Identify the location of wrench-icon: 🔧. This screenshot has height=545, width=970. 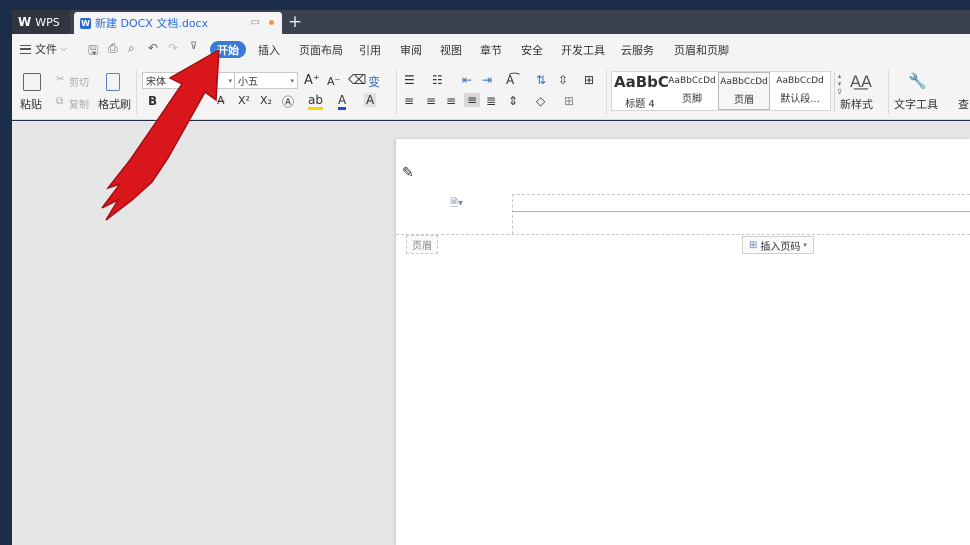
(917, 81).